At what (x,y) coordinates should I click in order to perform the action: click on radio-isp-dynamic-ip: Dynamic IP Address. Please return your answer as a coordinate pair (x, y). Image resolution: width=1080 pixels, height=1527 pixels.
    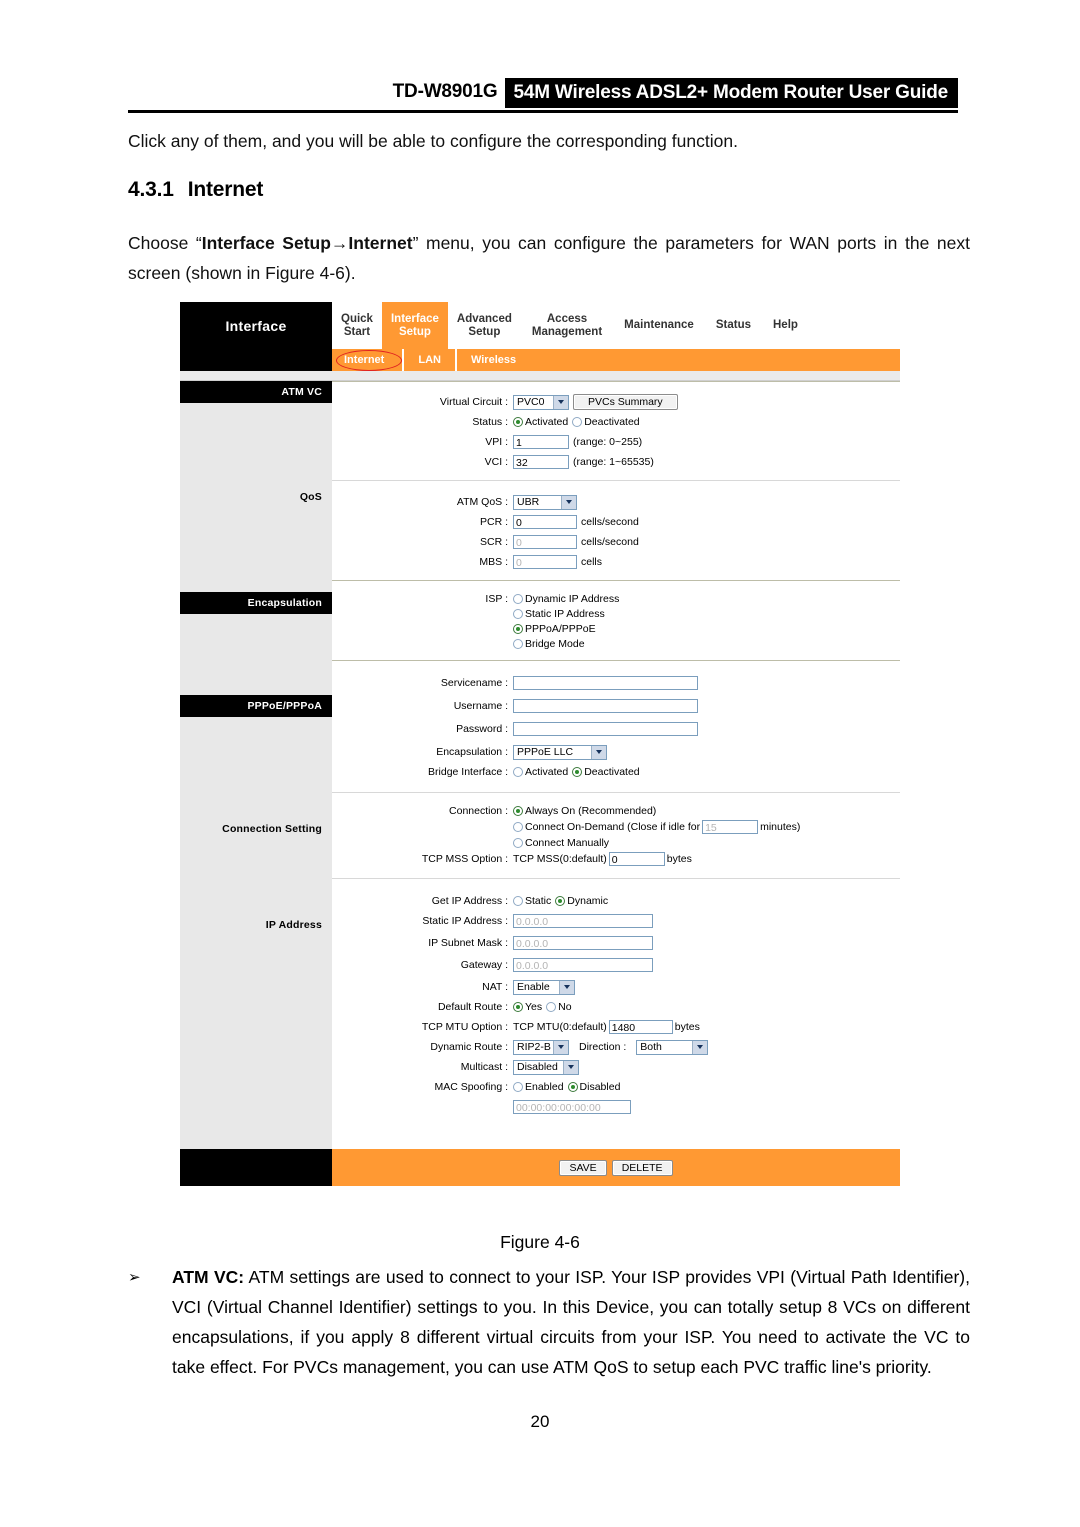
    Looking at the image, I should click on (566, 599).